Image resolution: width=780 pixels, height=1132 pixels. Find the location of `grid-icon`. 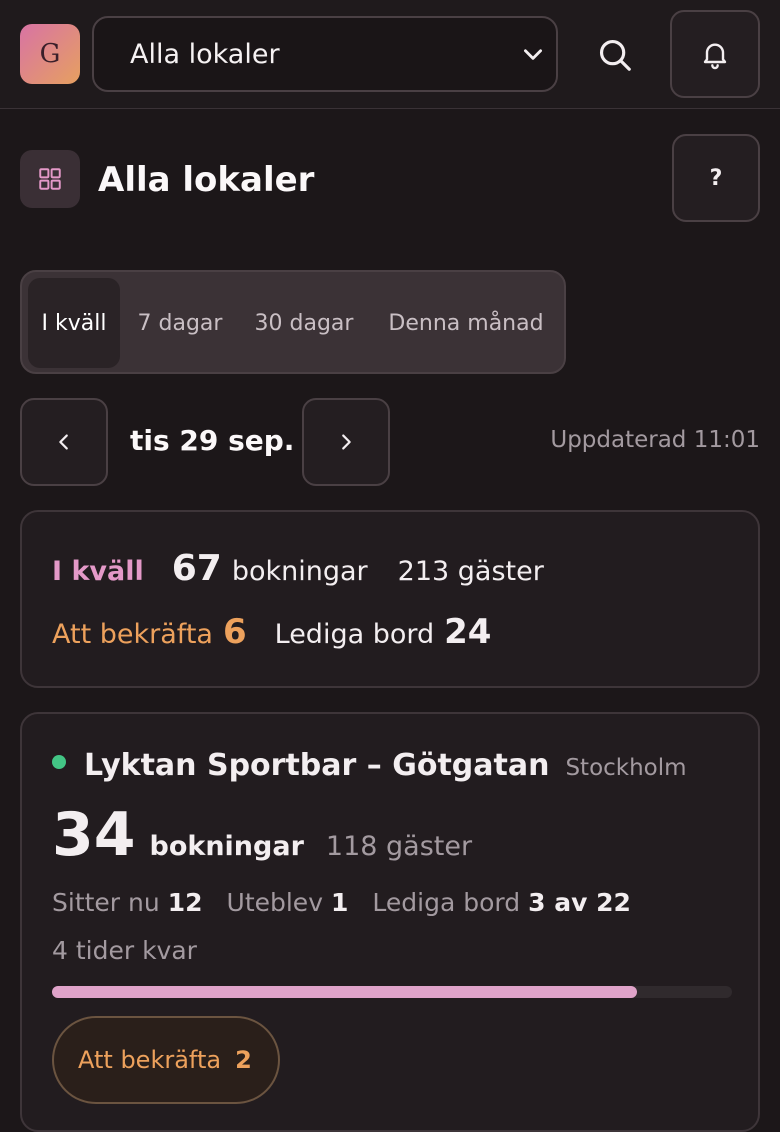

grid-icon is located at coordinates (50, 179).